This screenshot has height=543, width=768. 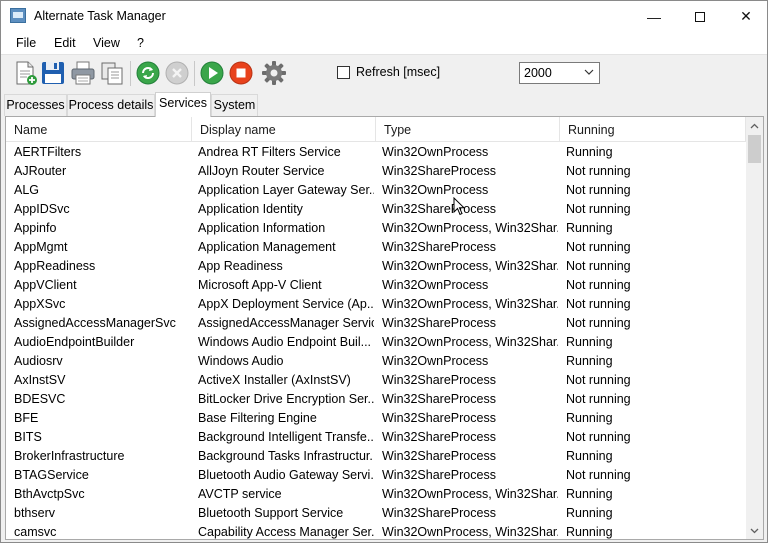 What do you see at coordinates (100, 16) in the screenshot?
I see `window-title: Alternate Task Manager` at bounding box center [100, 16].